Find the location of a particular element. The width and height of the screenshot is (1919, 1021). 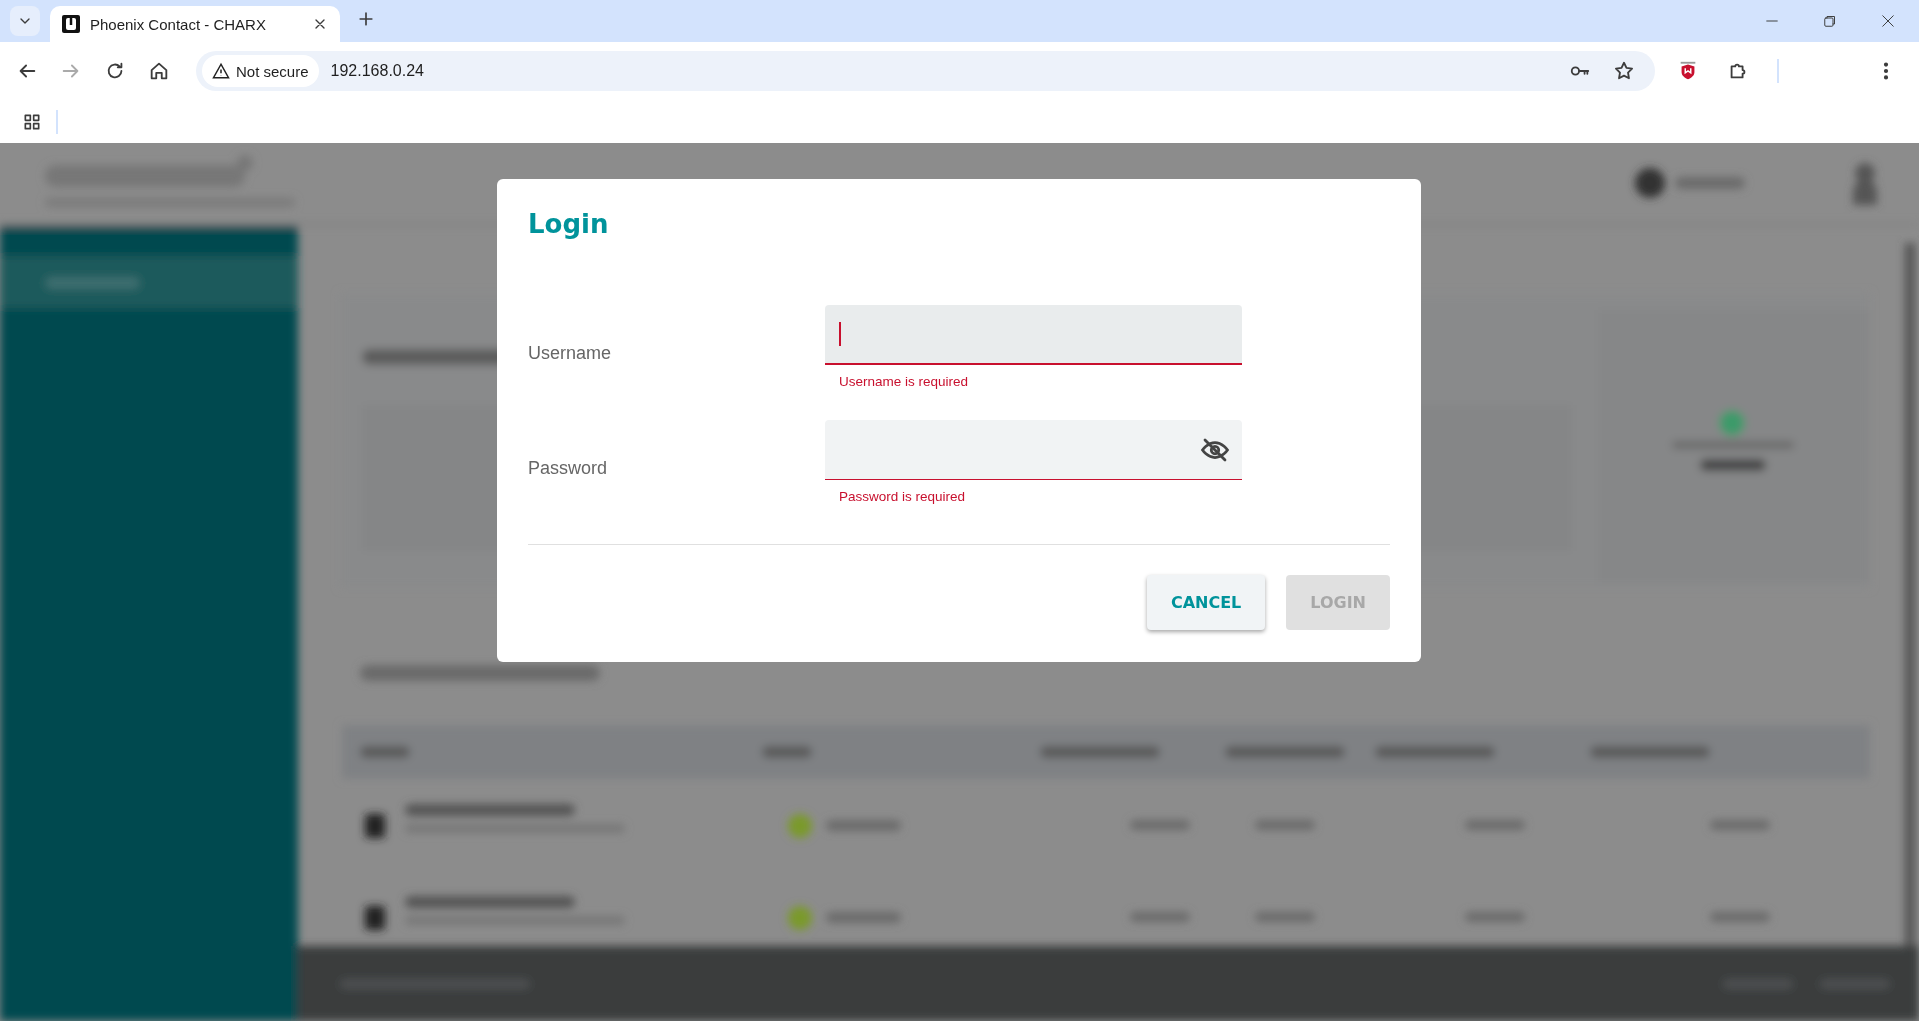

home-icon is located at coordinates (159, 71).